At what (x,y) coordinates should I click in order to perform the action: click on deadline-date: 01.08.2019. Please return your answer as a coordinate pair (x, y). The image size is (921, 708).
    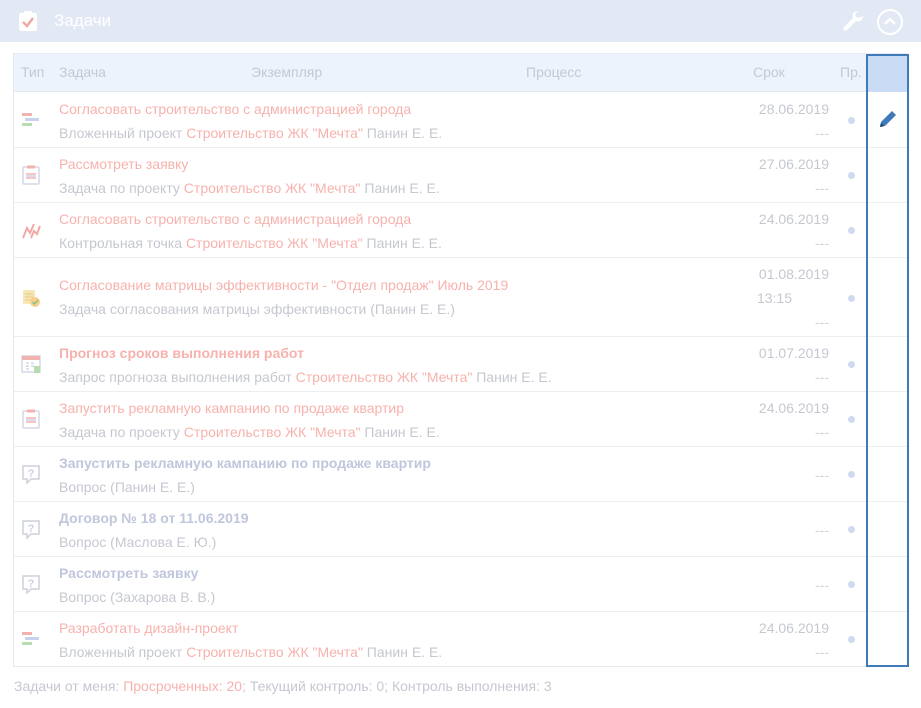
    Looking at the image, I should click on (793, 274).